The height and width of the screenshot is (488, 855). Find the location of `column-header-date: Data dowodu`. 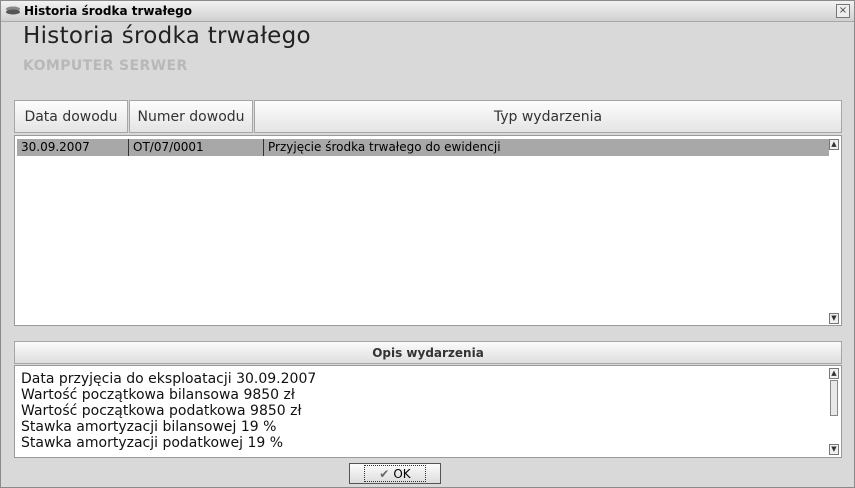

column-header-date: Data dowodu is located at coordinates (71, 116).